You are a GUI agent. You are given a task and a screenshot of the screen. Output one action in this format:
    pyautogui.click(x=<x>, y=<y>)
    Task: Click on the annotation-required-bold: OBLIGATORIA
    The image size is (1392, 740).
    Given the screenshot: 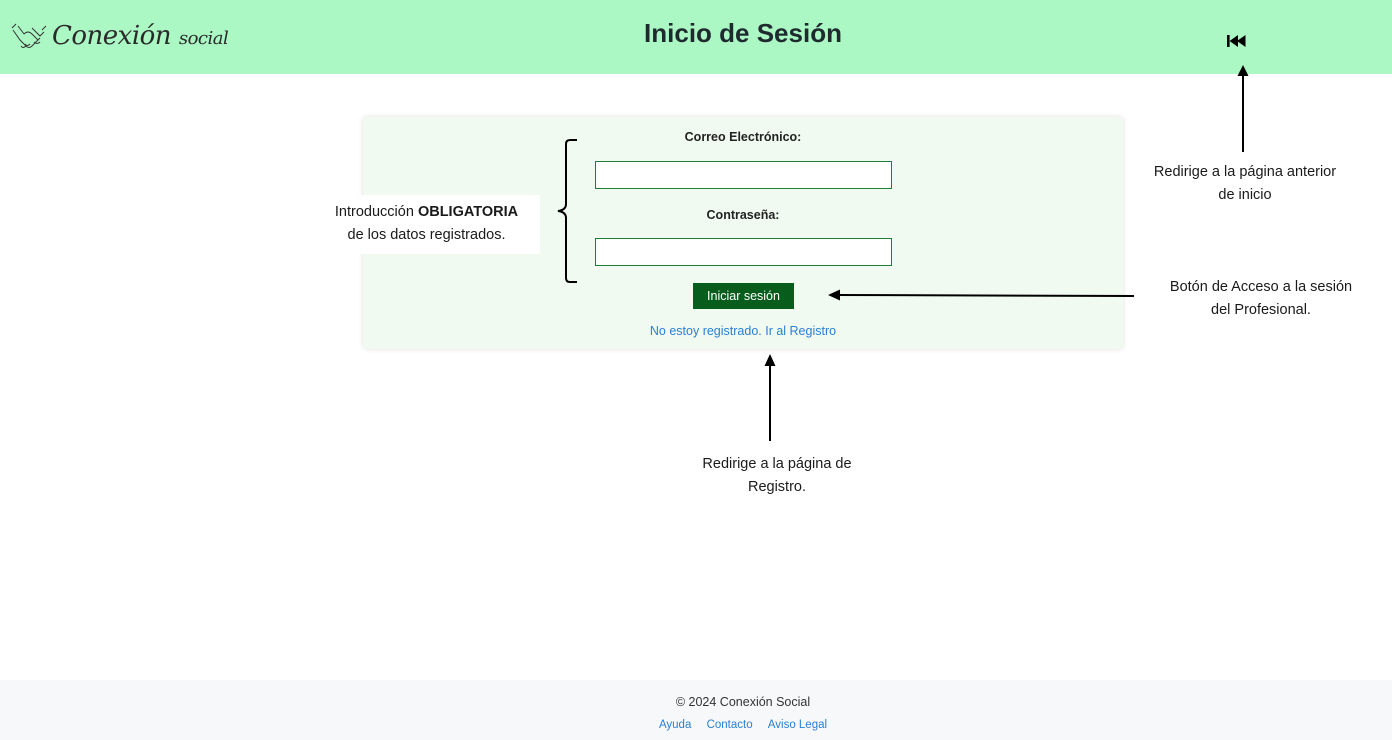 What is the action you would take?
    pyautogui.click(x=468, y=212)
    